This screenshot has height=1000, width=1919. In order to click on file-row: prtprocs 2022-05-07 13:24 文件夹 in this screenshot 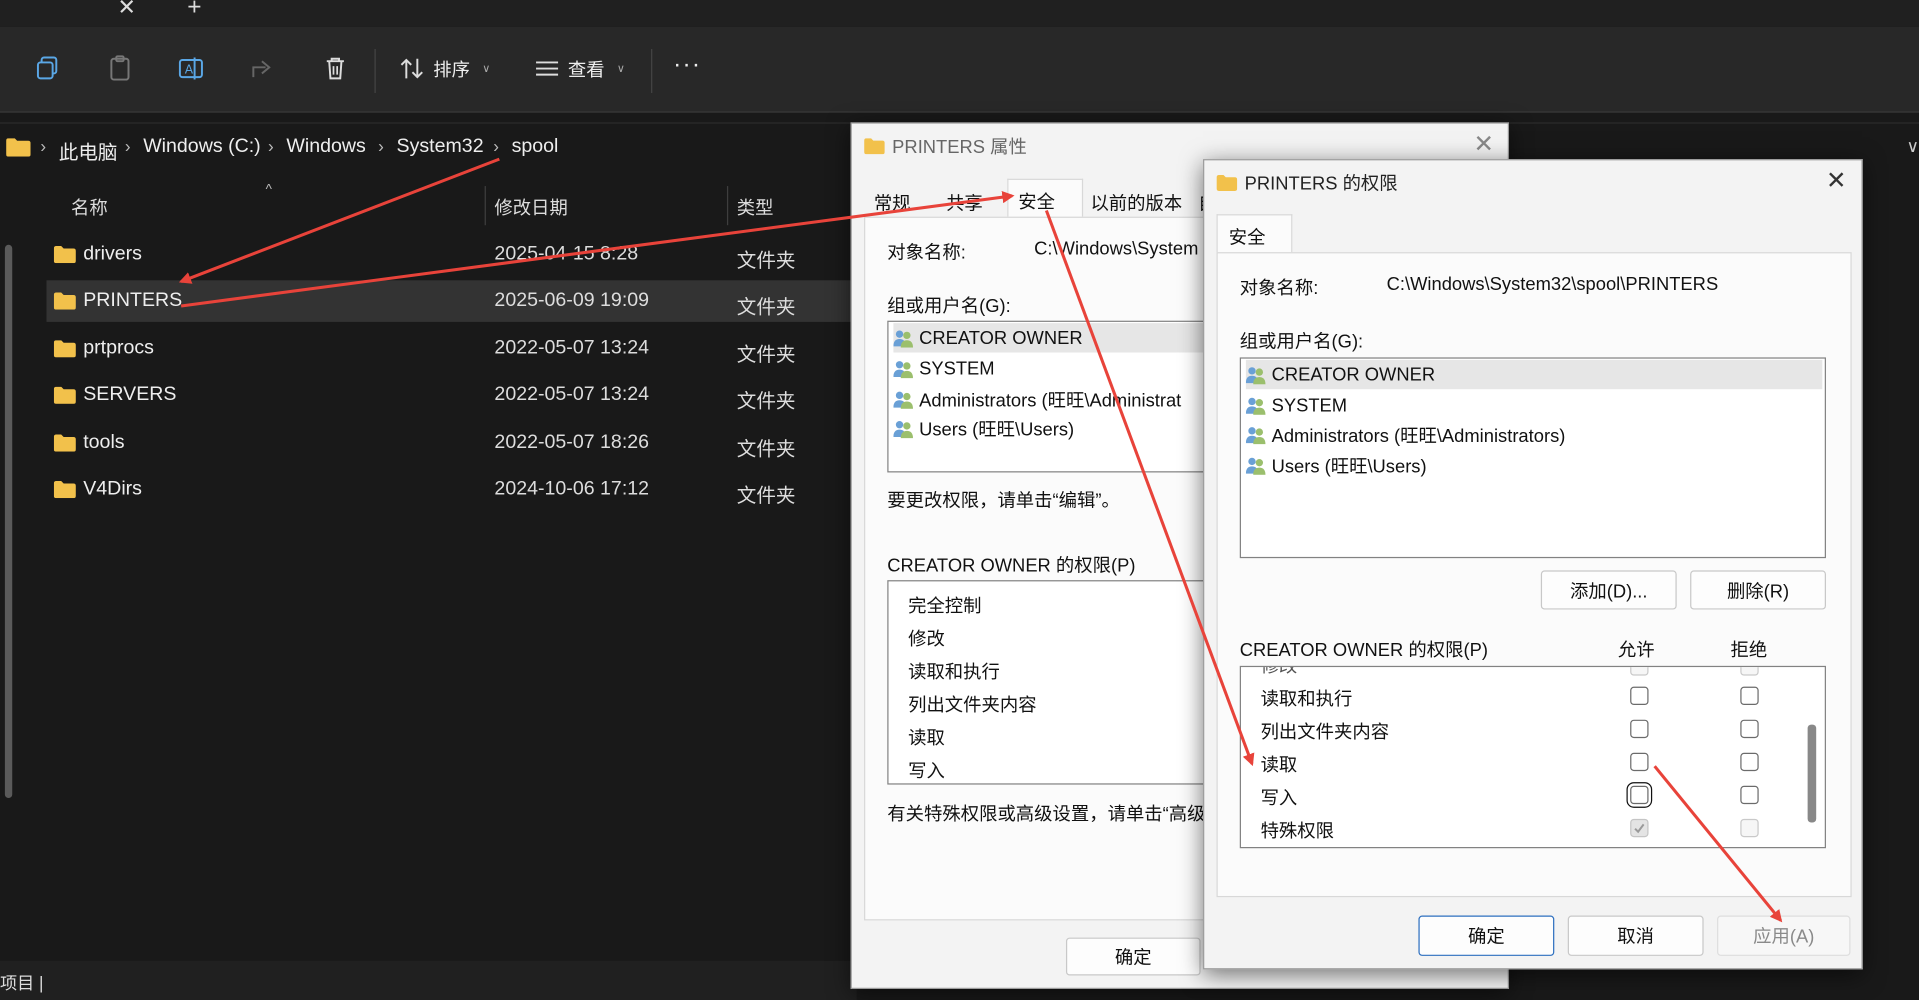, I will do `click(451, 349)`.